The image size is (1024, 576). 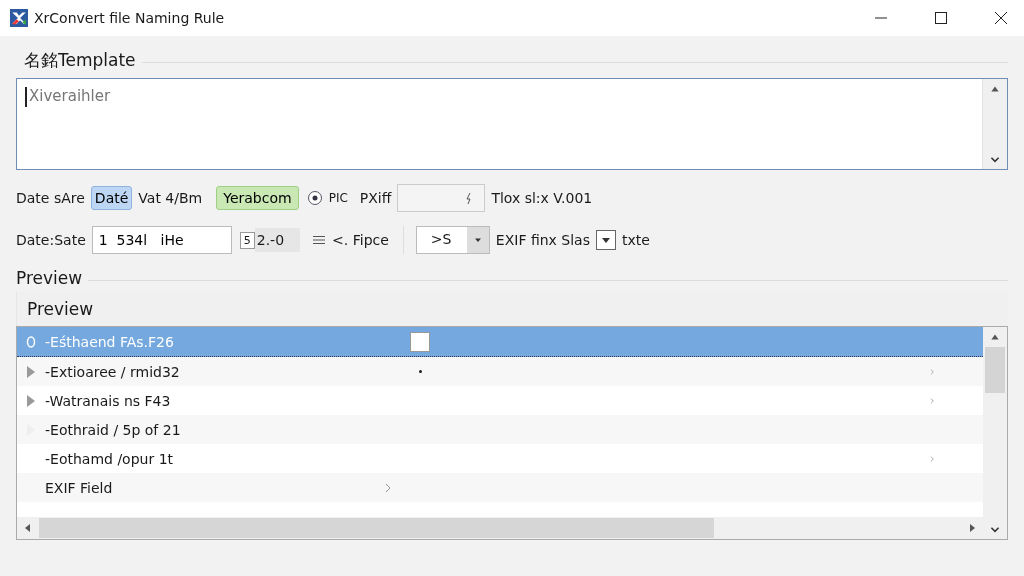 What do you see at coordinates (994, 124) in the screenshot?
I see `scrollbar` at bounding box center [994, 124].